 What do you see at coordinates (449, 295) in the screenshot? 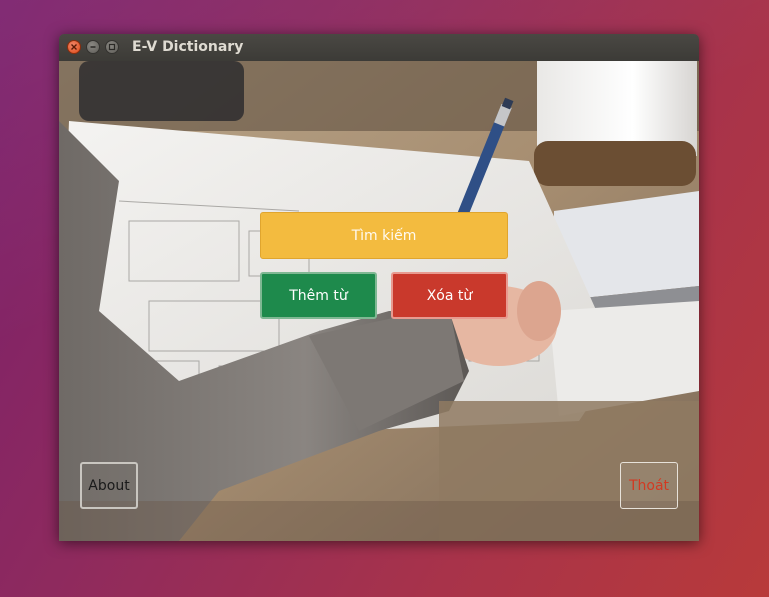
I see `delete-word-button: Xóa từ` at bounding box center [449, 295].